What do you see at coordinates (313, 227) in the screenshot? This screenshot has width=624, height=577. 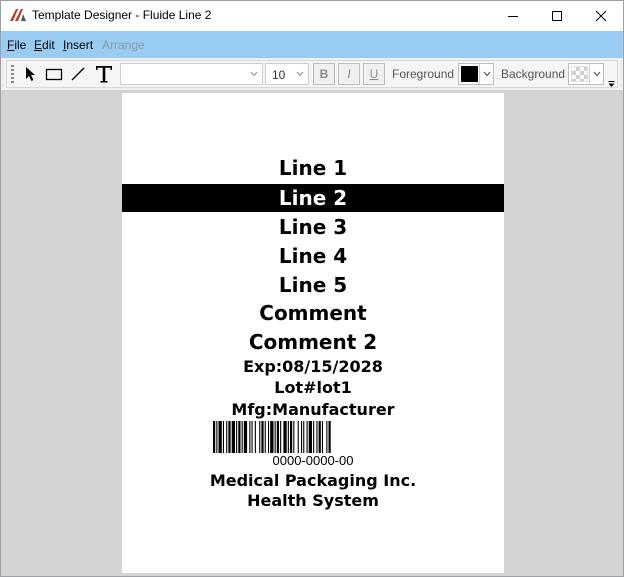 I see `label-line-3: Line 3` at bounding box center [313, 227].